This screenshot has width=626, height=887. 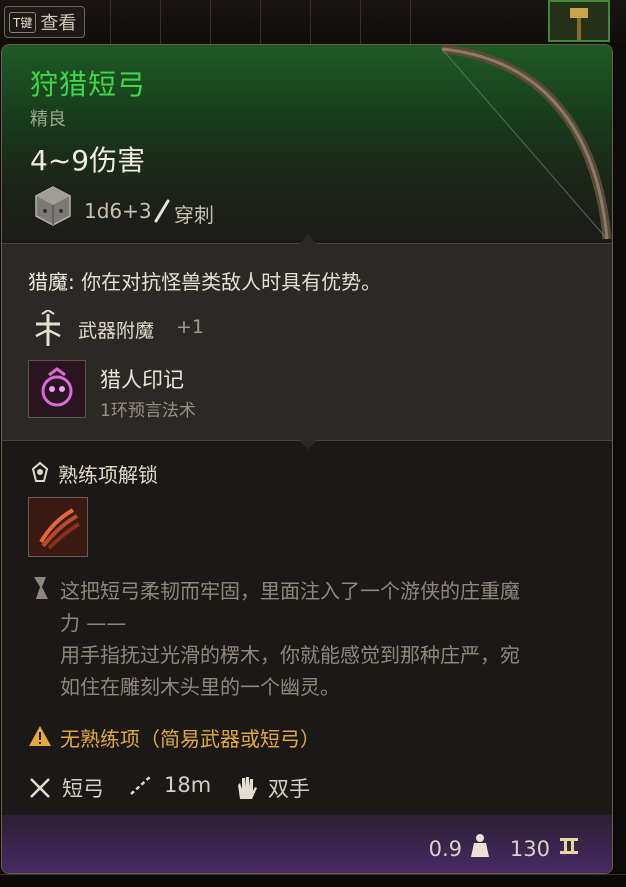 I want to click on proficiency-warning: 无熟练项（简易武器或短弓）, so click(x=190, y=739).